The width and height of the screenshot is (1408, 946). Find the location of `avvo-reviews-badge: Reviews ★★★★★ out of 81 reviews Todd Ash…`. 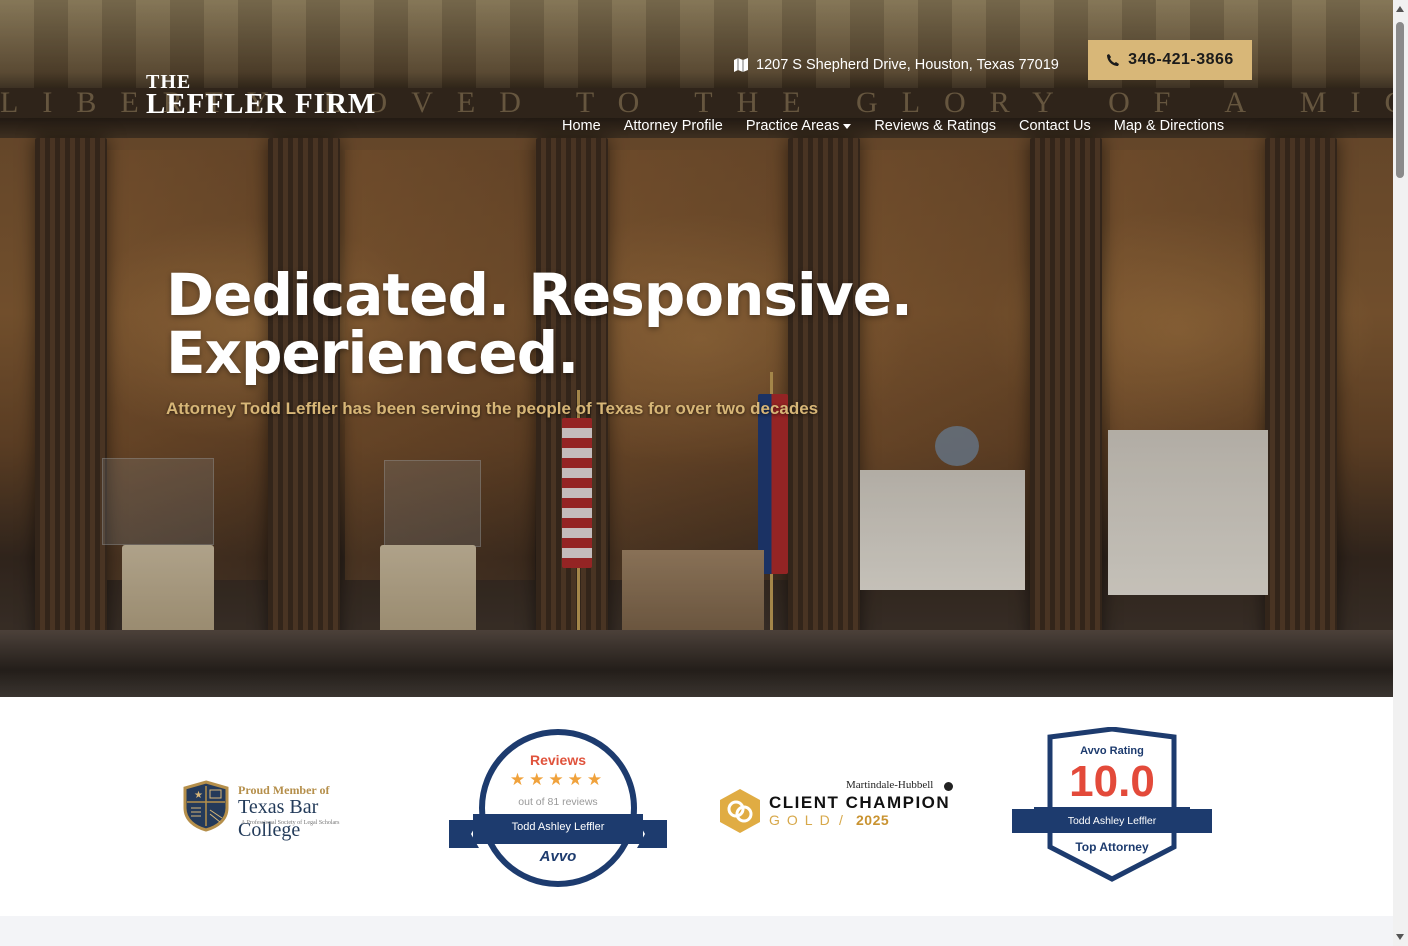

avvo-reviews-badge: Reviews ★★★★★ out of 81 reviews Todd Ash… is located at coordinates (558, 808).